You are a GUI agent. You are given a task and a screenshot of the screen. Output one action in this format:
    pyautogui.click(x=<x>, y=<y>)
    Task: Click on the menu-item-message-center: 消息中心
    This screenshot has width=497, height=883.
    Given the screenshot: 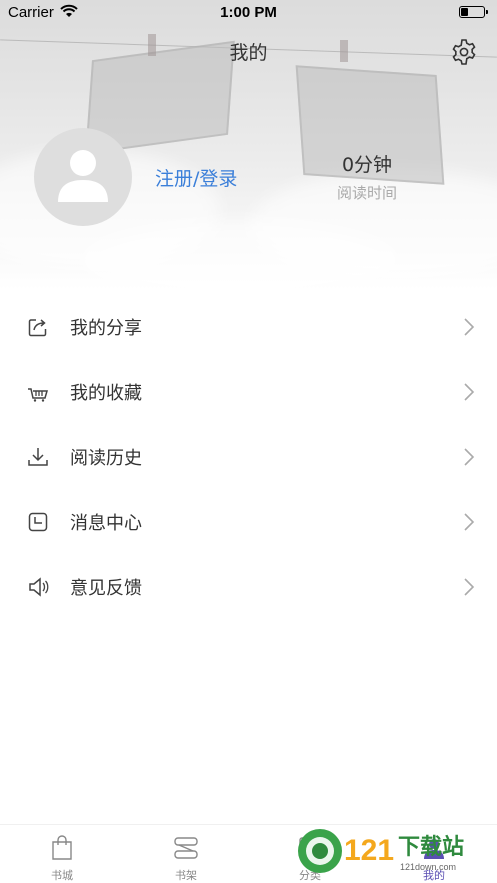 What is the action you would take?
    pyautogui.click(x=248, y=521)
    